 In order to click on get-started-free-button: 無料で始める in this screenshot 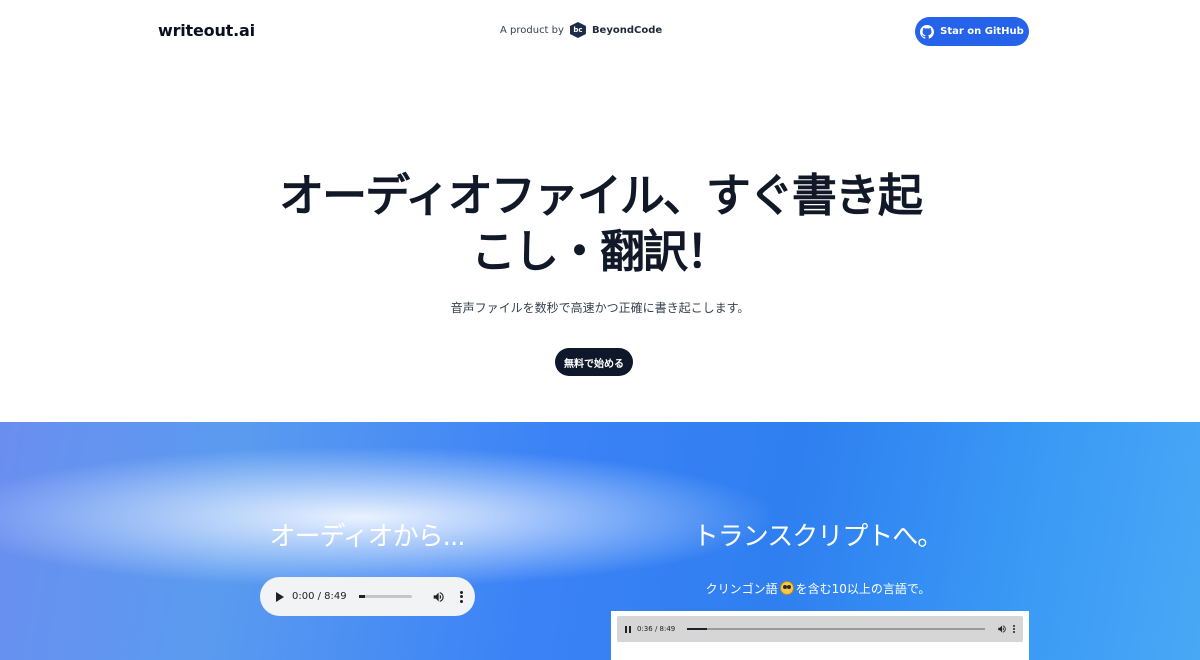, I will do `click(594, 362)`.